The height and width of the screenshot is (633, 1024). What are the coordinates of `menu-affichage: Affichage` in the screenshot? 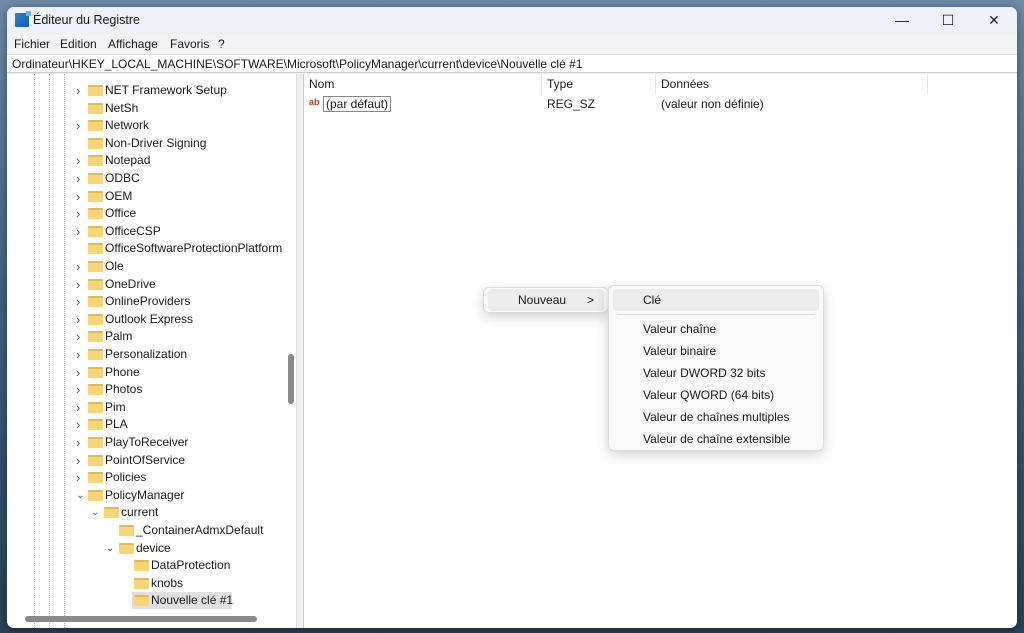 It's located at (133, 44).